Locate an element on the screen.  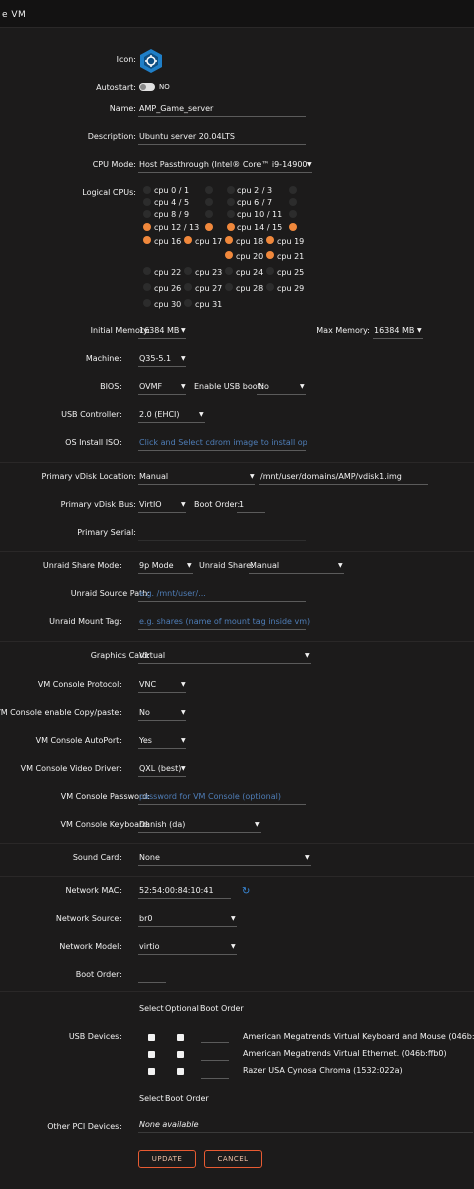
cpu-26-toggle is located at coordinates (147, 287).